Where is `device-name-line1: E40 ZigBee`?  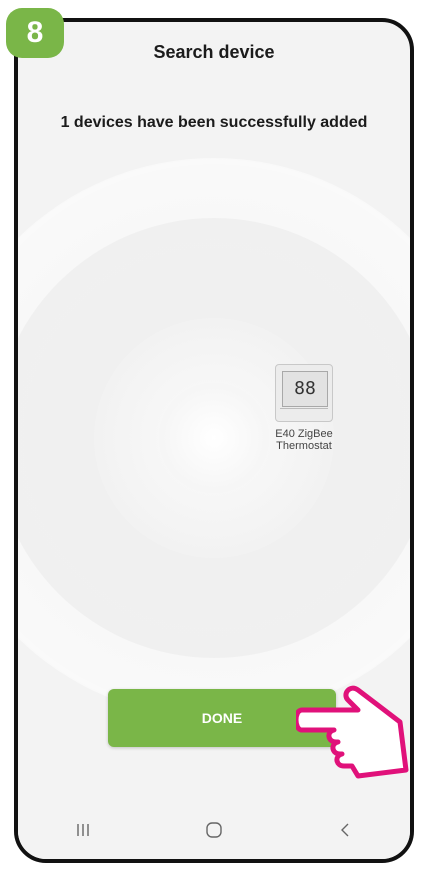
device-name-line1: E40 ZigBee is located at coordinates (304, 434).